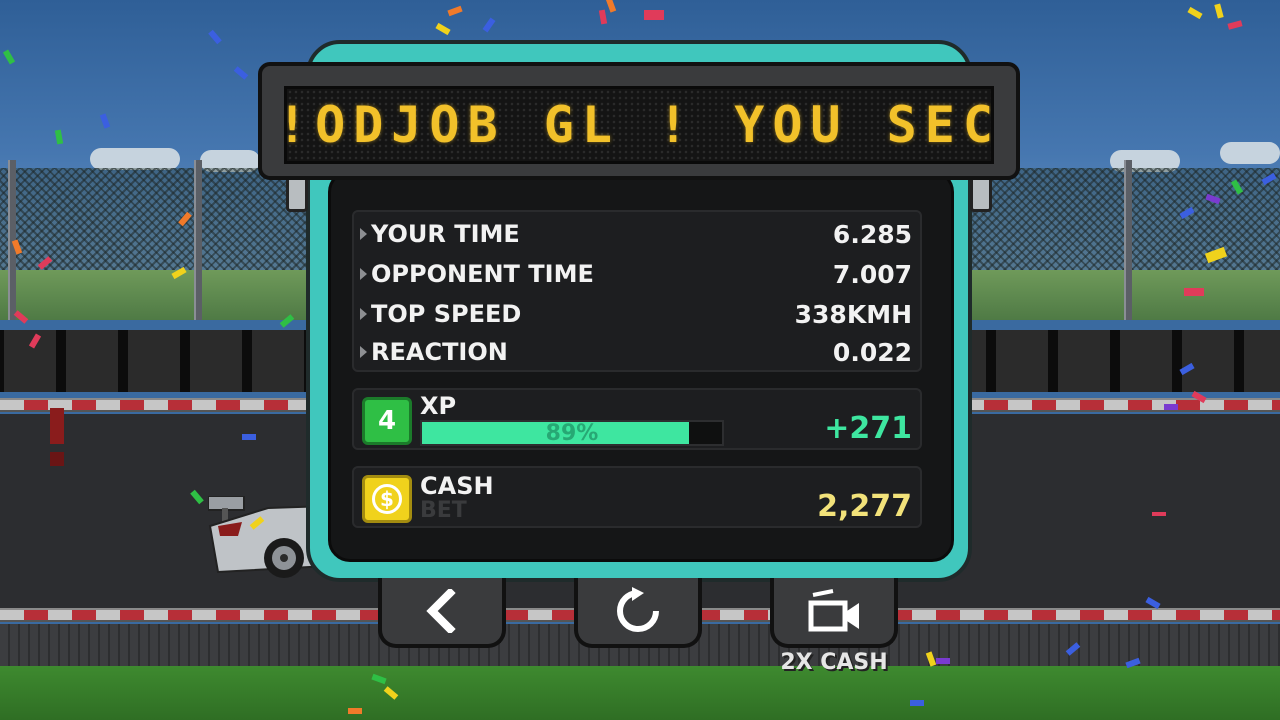 This screenshot has width=1280, height=720. What do you see at coordinates (638, 234) in the screenshot?
I see `stat-row-your-time: YOUR TIME 6.285` at bounding box center [638, 234].